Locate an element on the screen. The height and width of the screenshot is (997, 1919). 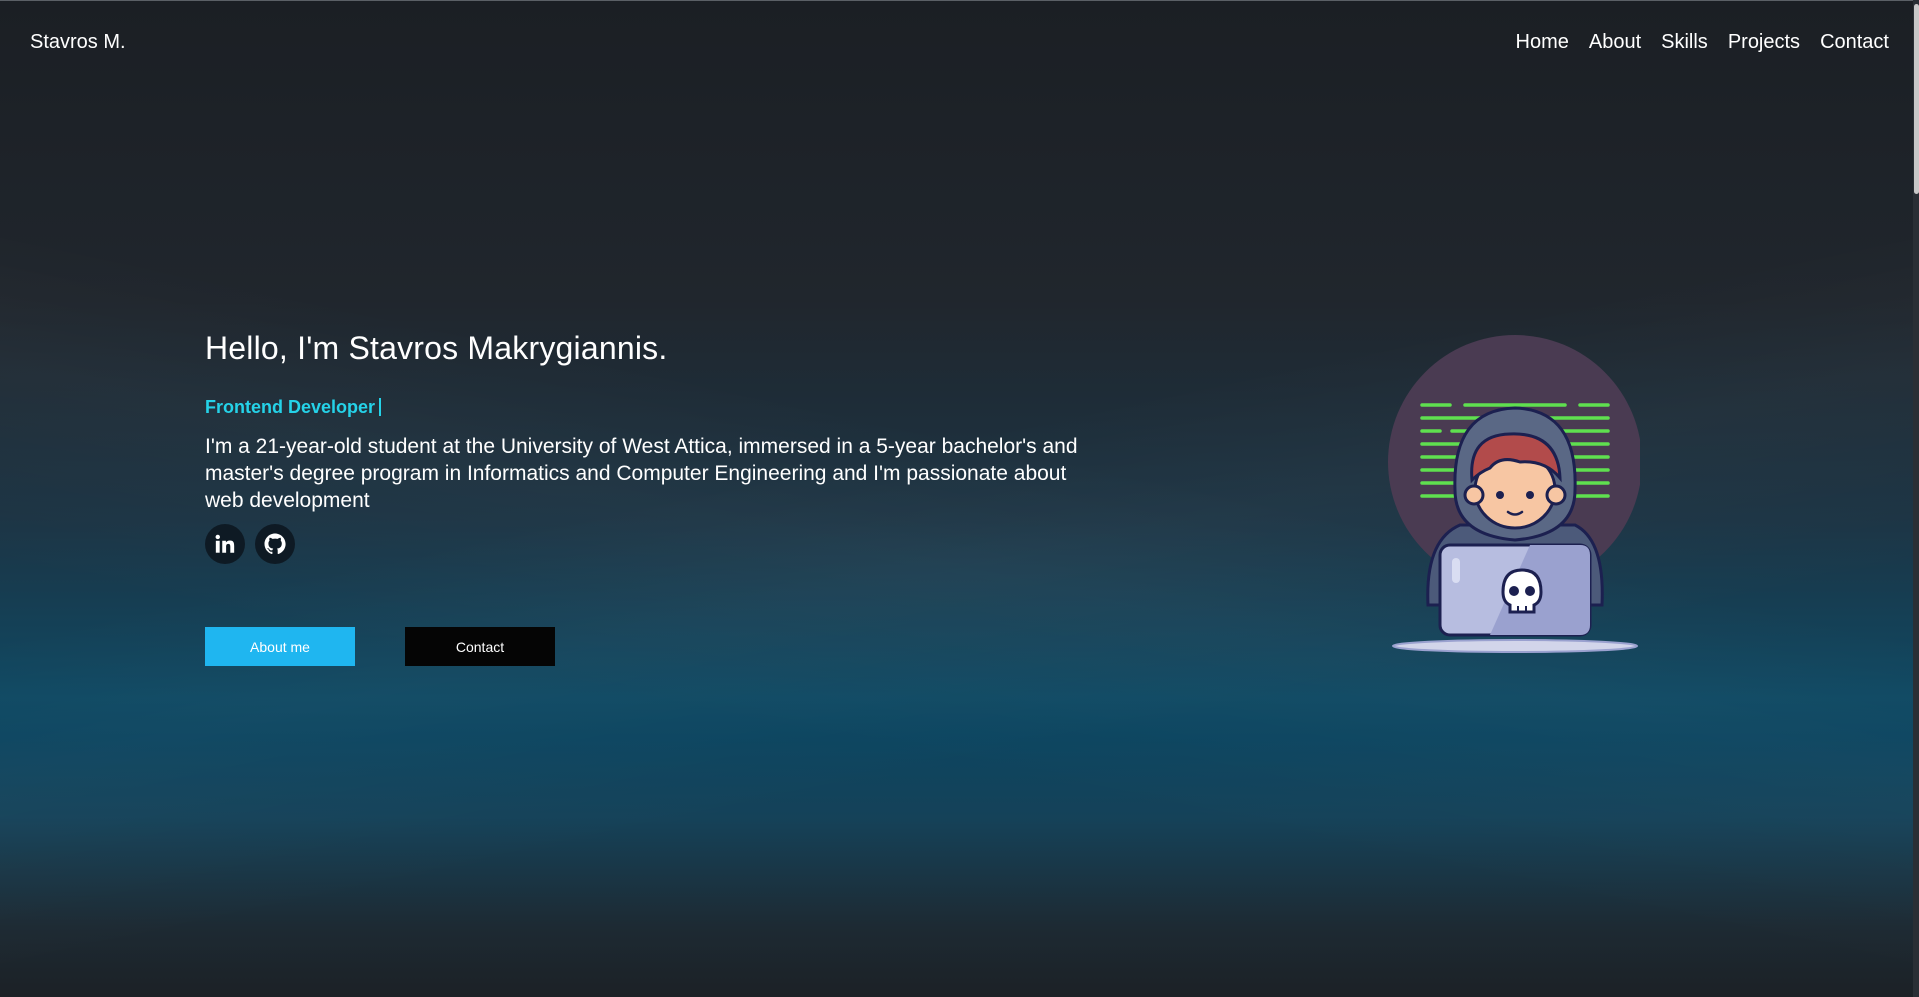
contact-button: Contact is located at coordinates (480, 646).